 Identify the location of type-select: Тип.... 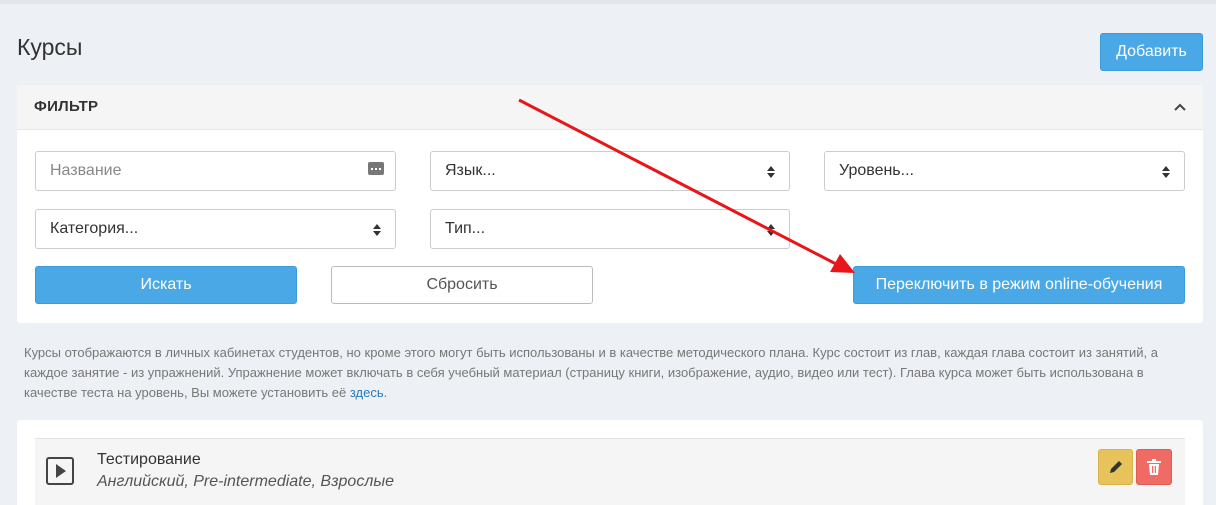
(610, 229).